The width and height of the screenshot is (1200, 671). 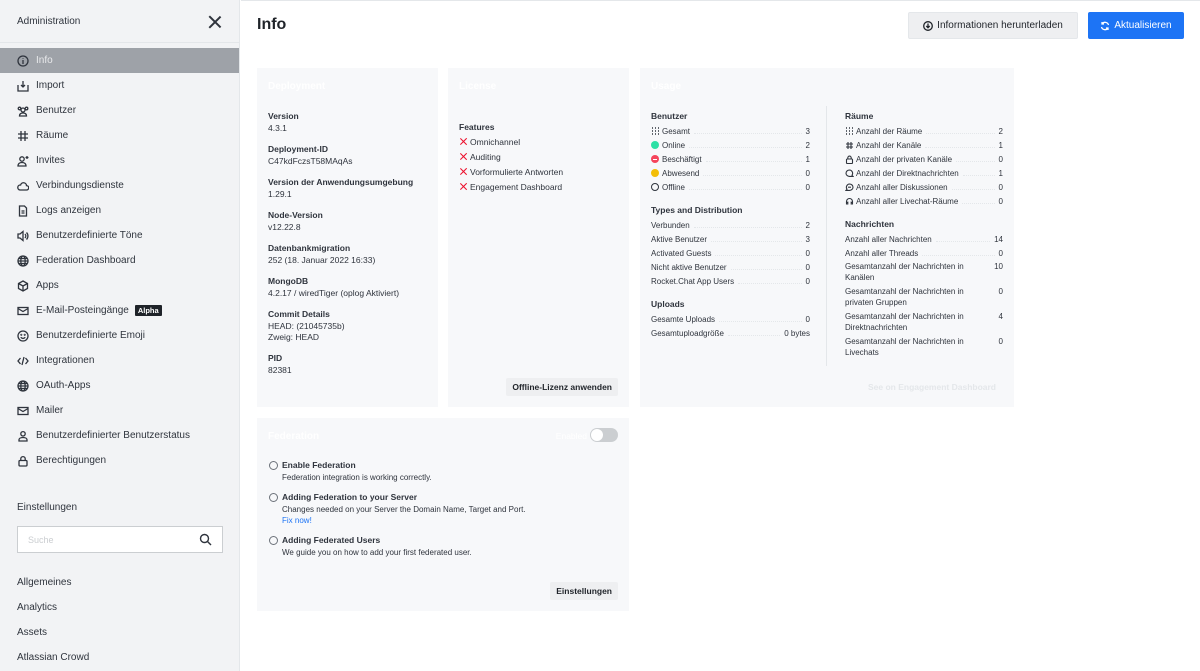 What do you see at coordinates (562, 387) in the screenshot?
I see `apply-offline-license-button: Offline-Lizenz anwenden` at bounding box center [562, 387].